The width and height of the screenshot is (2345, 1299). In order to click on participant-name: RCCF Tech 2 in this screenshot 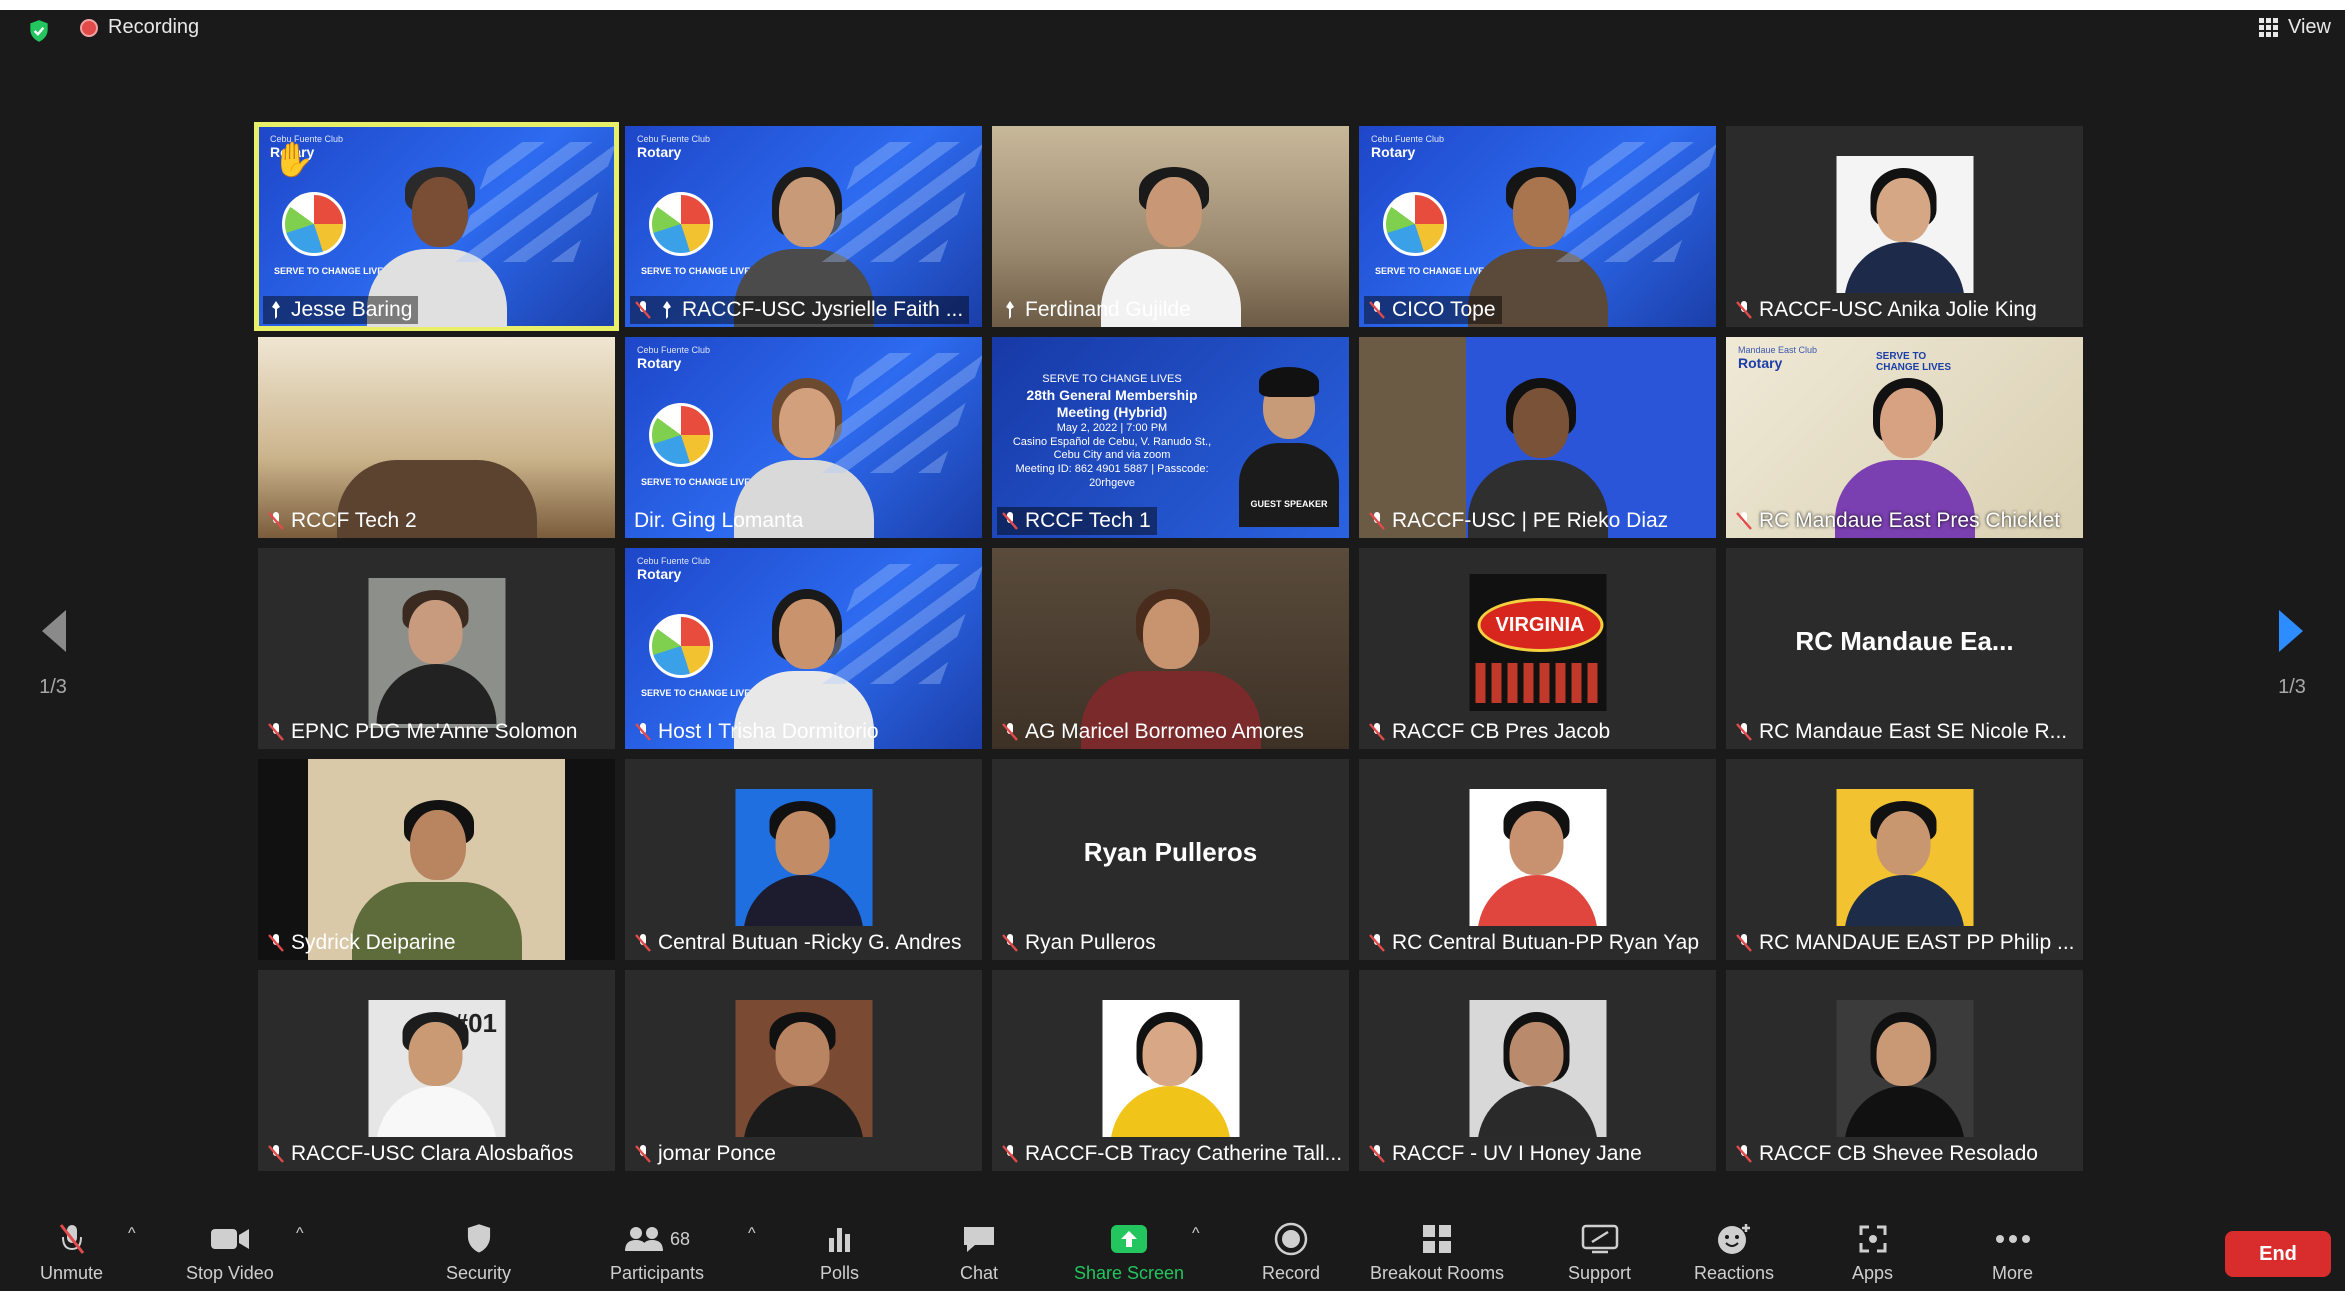, I will do `click(343, 521)`.